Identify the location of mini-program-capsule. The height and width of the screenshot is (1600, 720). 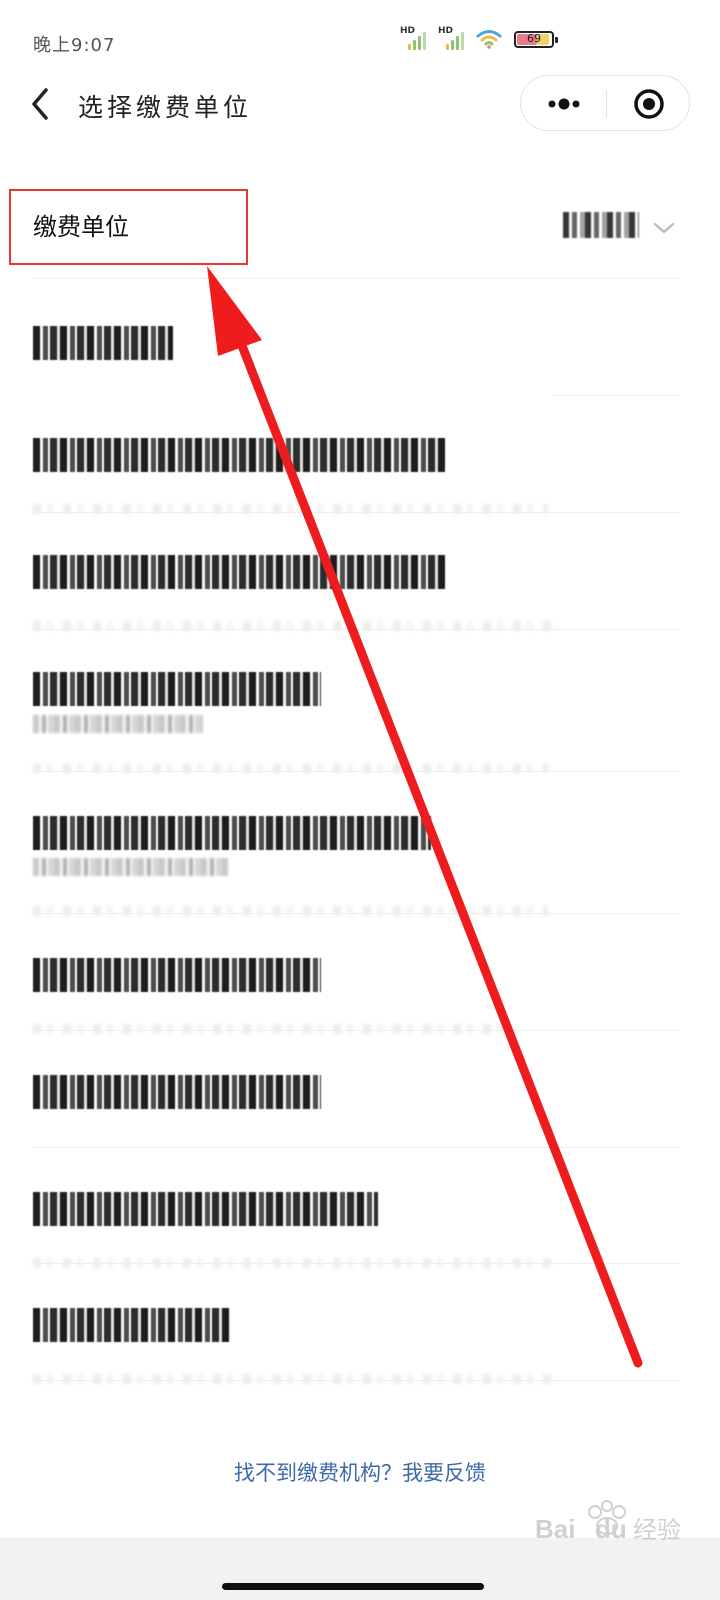
(605, 103).